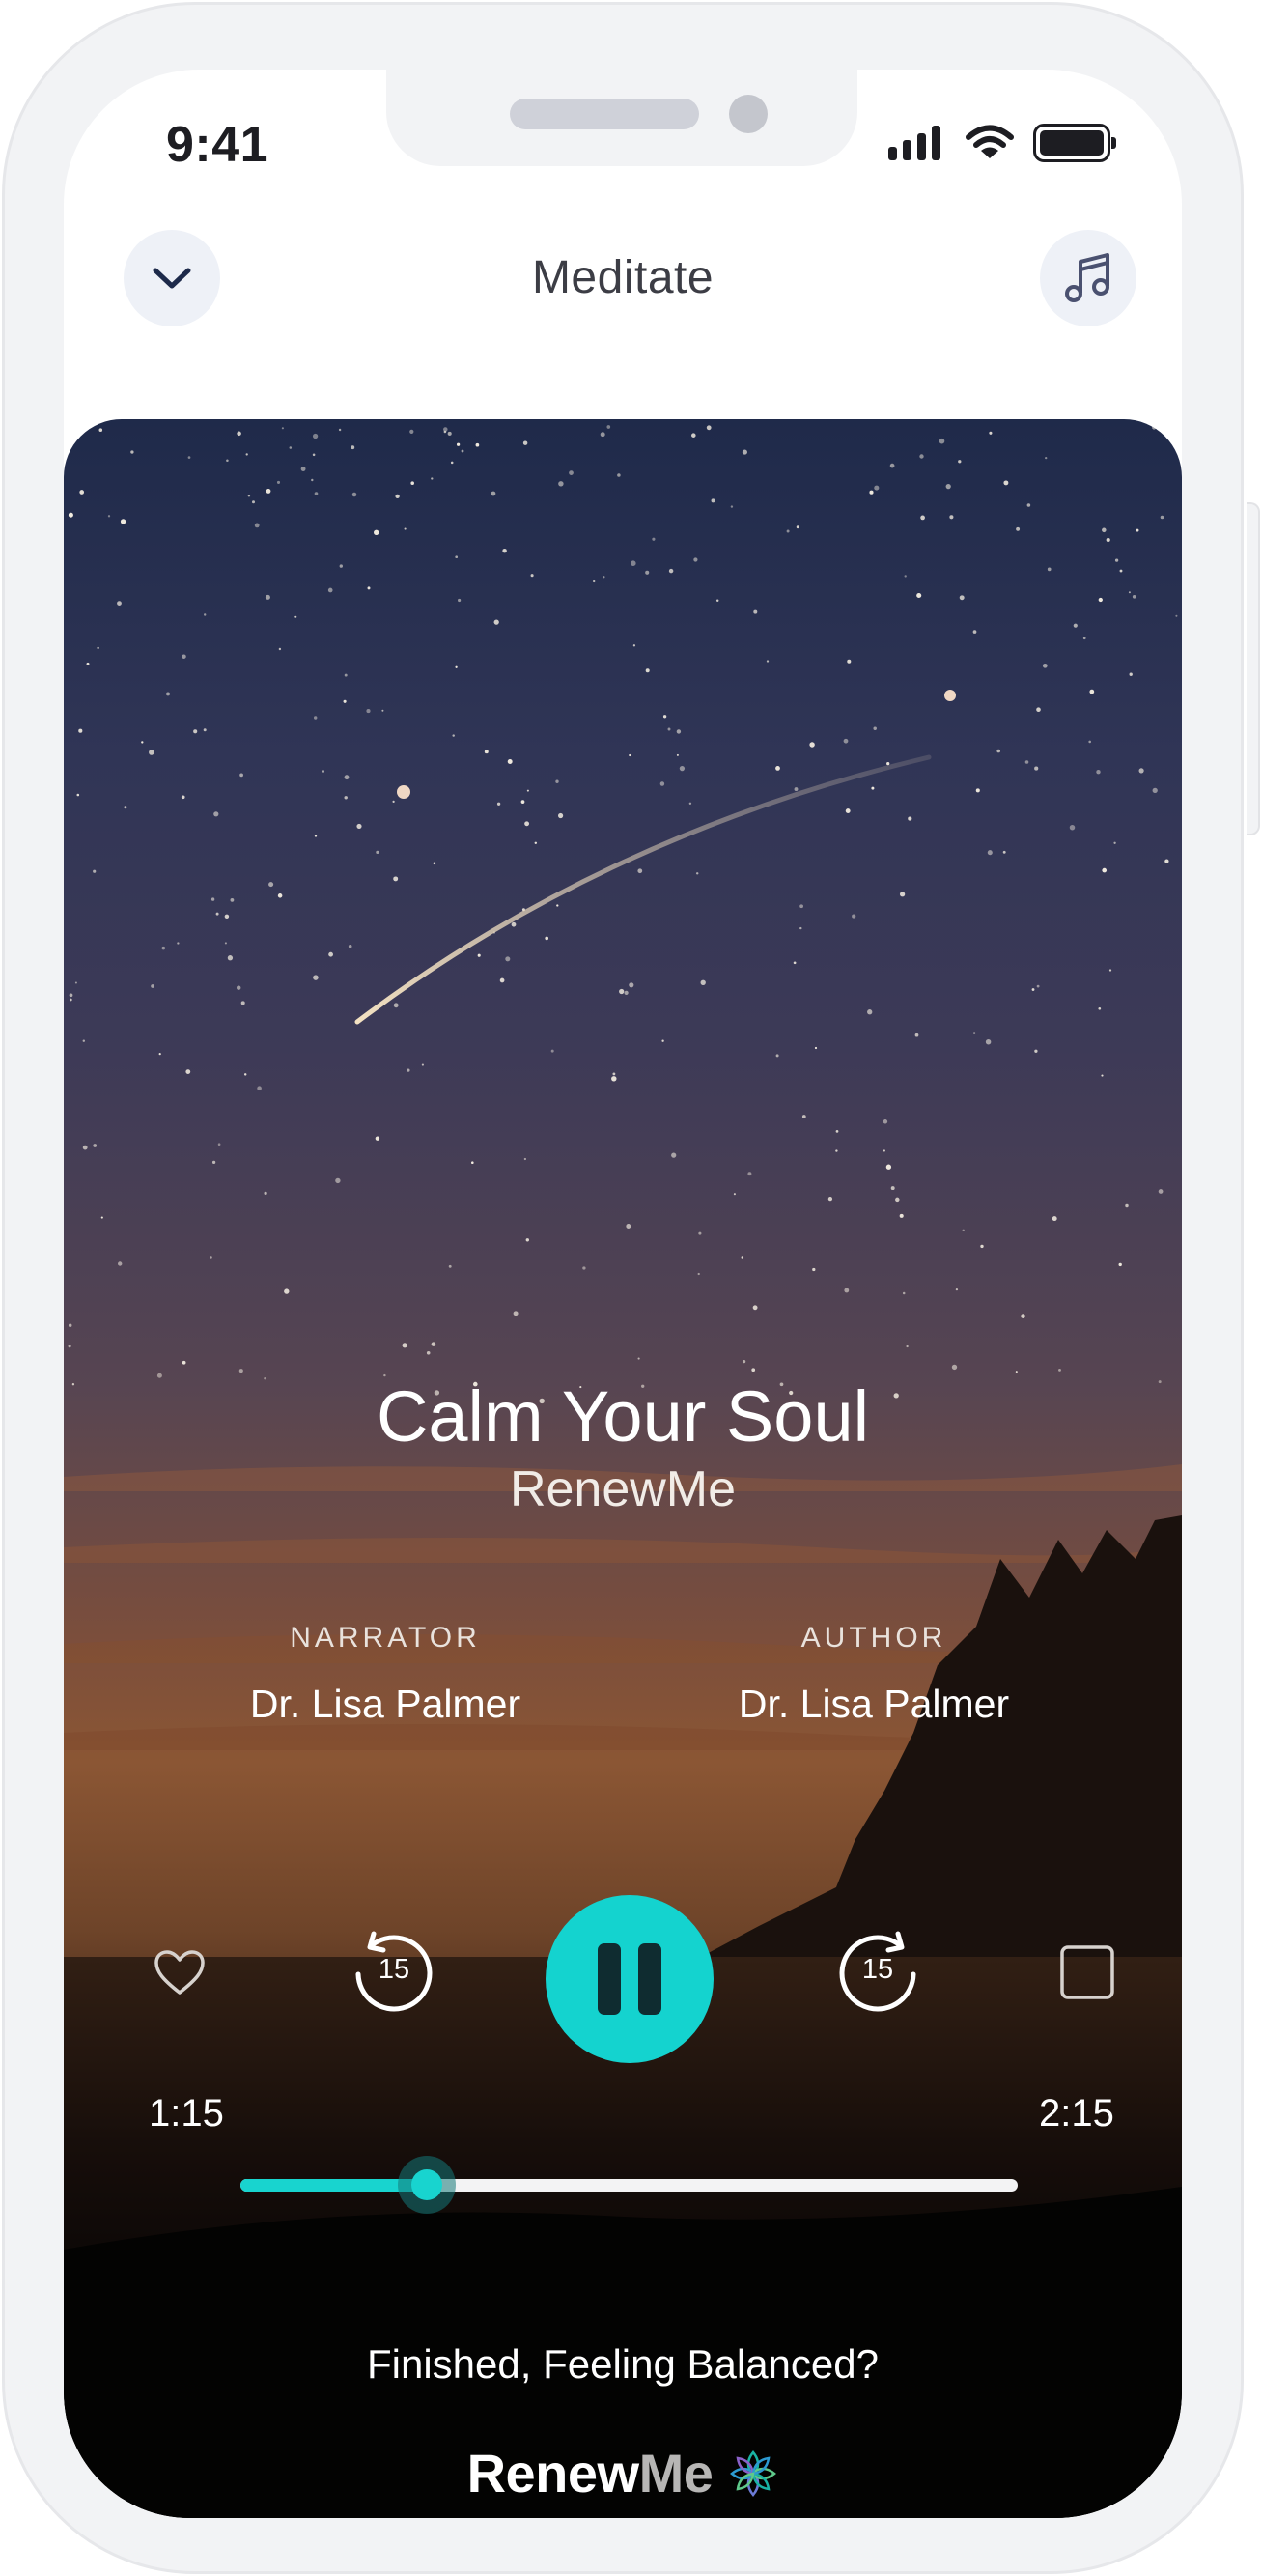  I want to click on logo-wordmark: RenewMe, so click(591, 2473).